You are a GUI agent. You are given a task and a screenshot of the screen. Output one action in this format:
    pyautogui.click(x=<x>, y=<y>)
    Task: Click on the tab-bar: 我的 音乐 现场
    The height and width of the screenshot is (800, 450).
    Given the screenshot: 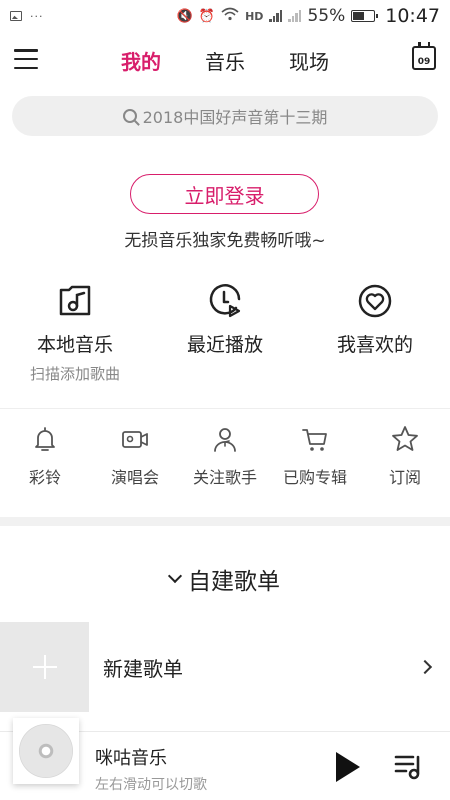 What is the action you would take?
    pyautogui.click(x=225, y=60)
    